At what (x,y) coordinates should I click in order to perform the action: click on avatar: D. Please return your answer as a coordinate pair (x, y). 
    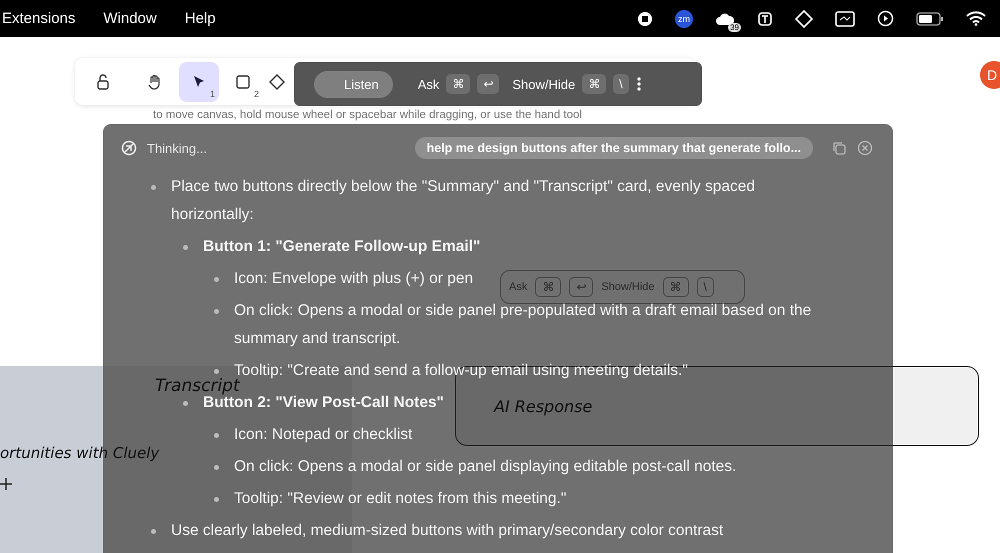
    Looking at the image, I should click on (990, 75).